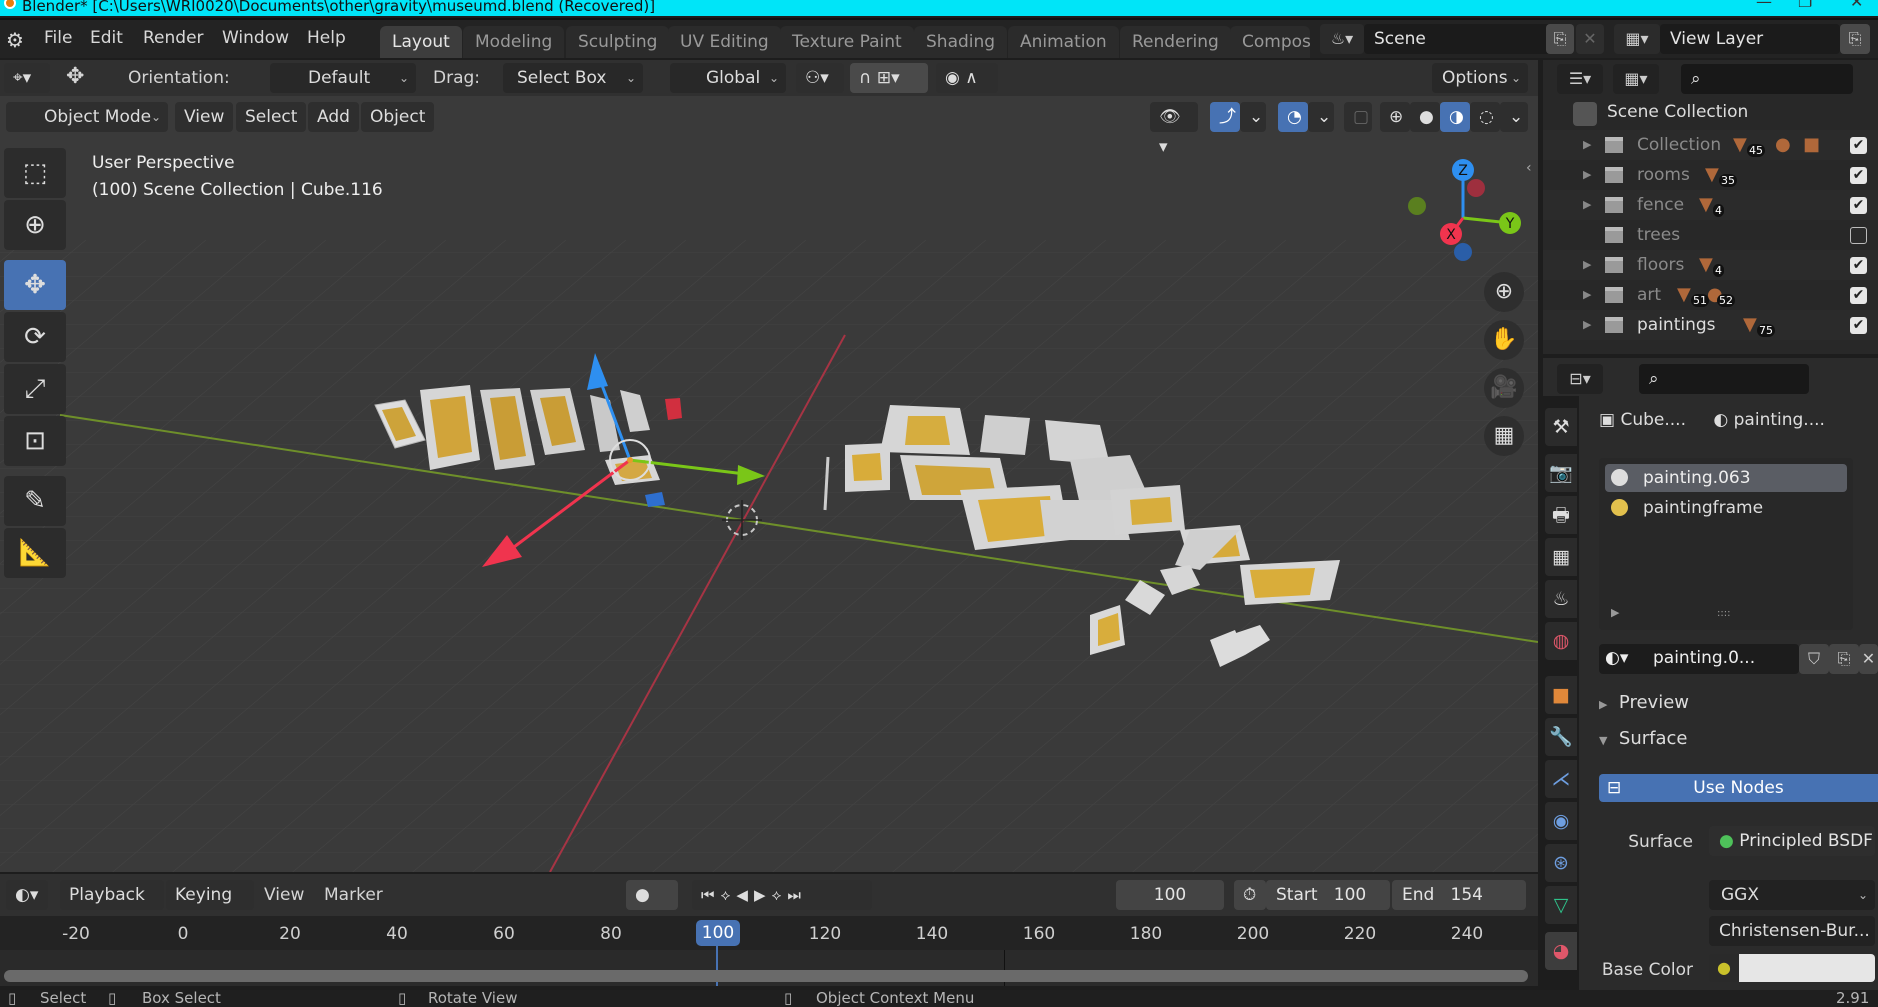 This screenshot has width=1878, height=1007. I want to click on timeline-scrollbar, so click(766, 976).